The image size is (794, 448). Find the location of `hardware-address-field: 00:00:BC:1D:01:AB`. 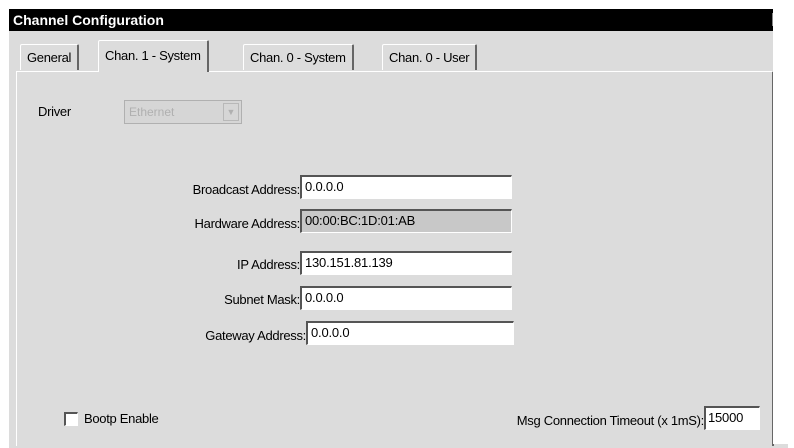

hardware-address-field: 00:00:BC:1D:01:AB is located at coordinates (406, 221).